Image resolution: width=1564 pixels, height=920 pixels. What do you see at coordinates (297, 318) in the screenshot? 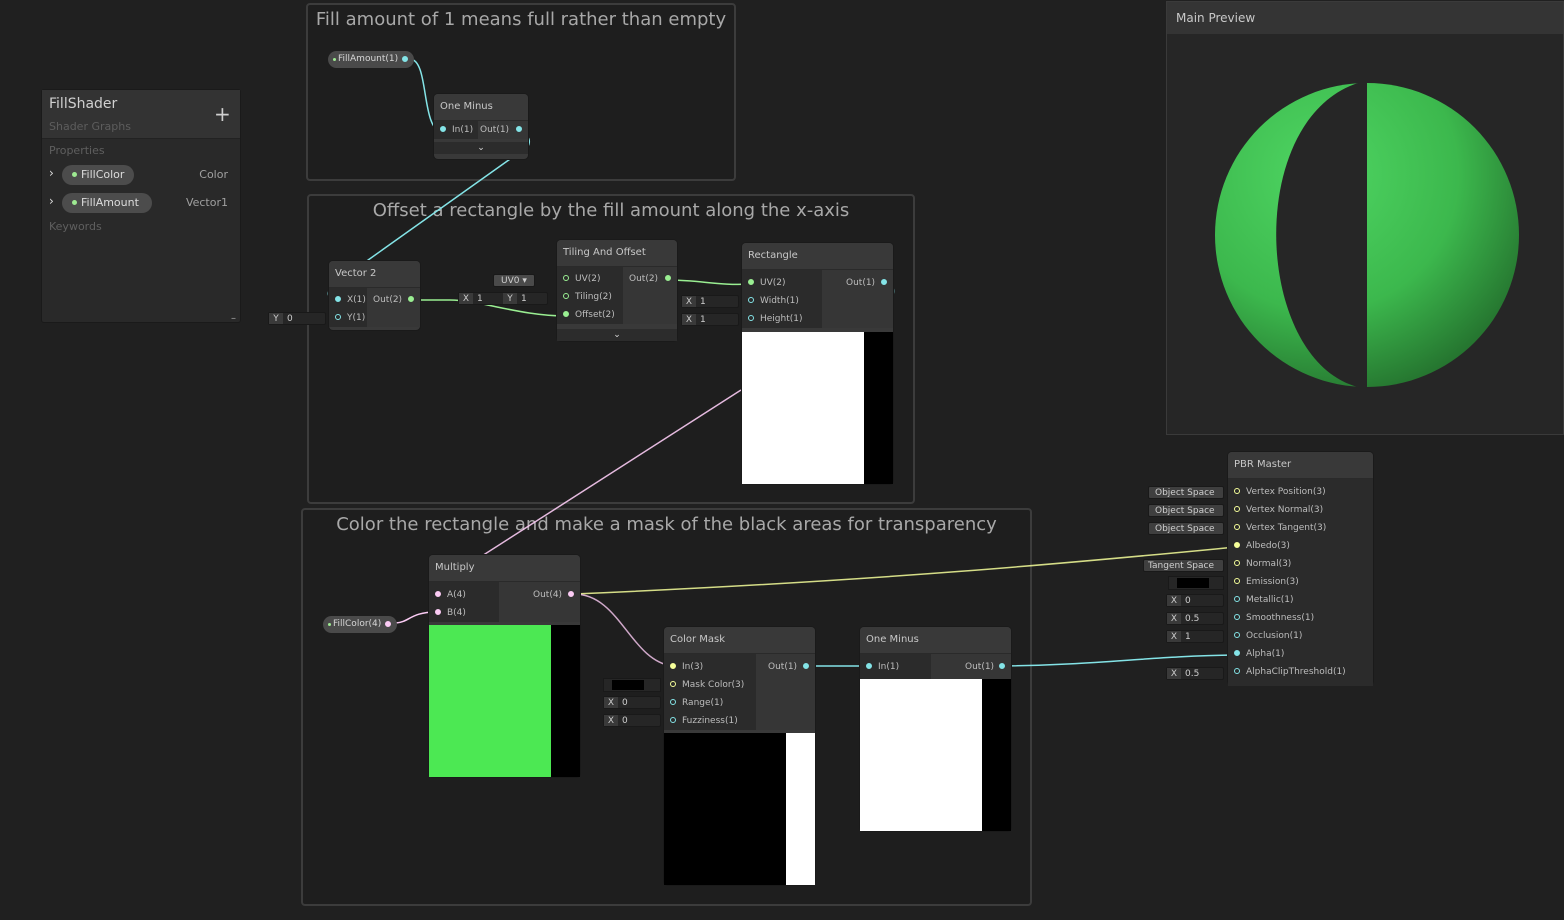
I see `vector2-y-field: Y0` at bounding box center [297, 318].